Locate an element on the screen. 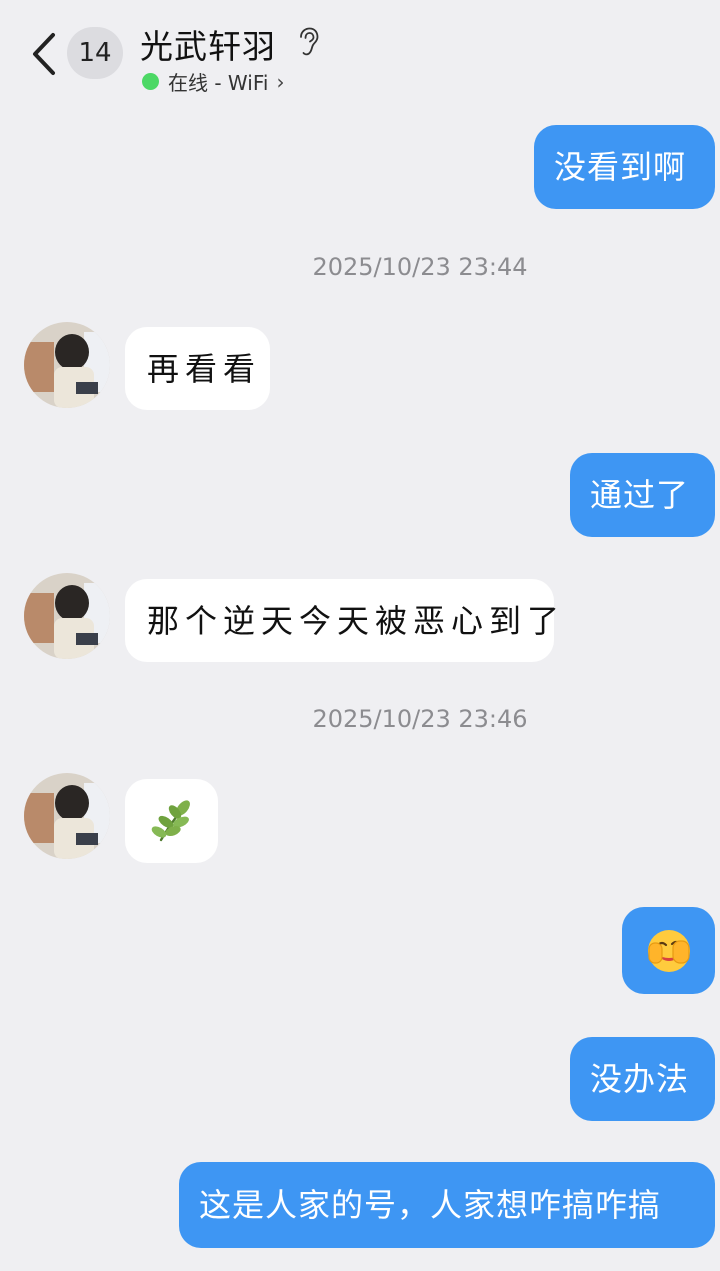  message-text: 这是人家的号，人家想咋搞咋搞 is located at coordinates (430, 1205).